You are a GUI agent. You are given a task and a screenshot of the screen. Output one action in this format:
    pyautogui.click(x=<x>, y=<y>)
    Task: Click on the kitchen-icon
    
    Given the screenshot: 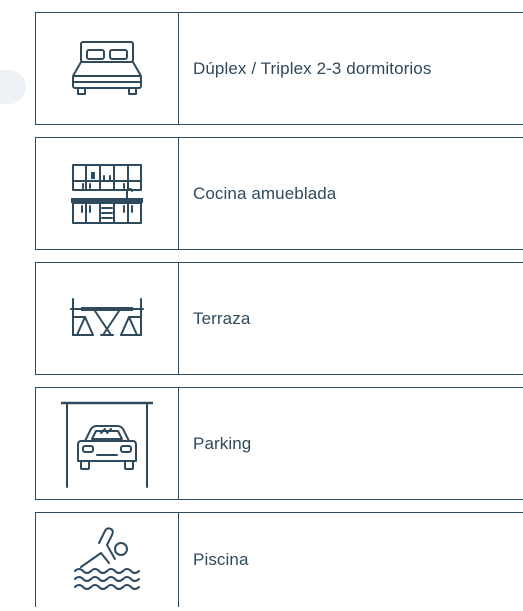 What is the action you would take?
    pyautogui.click(x=107, y=194)
    